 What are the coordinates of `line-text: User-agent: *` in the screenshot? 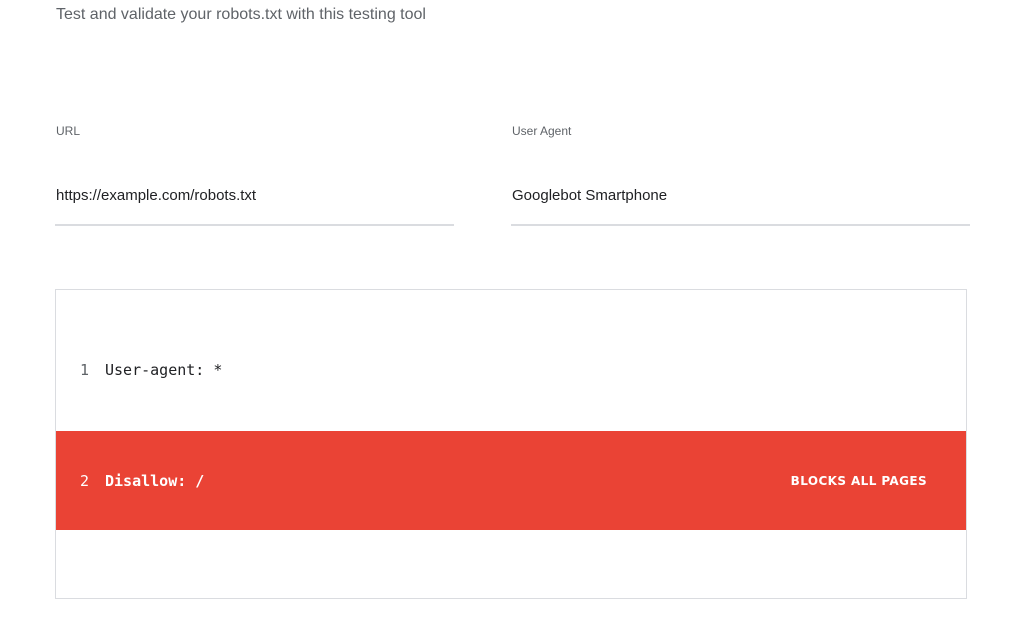 It's located at (163, 370).